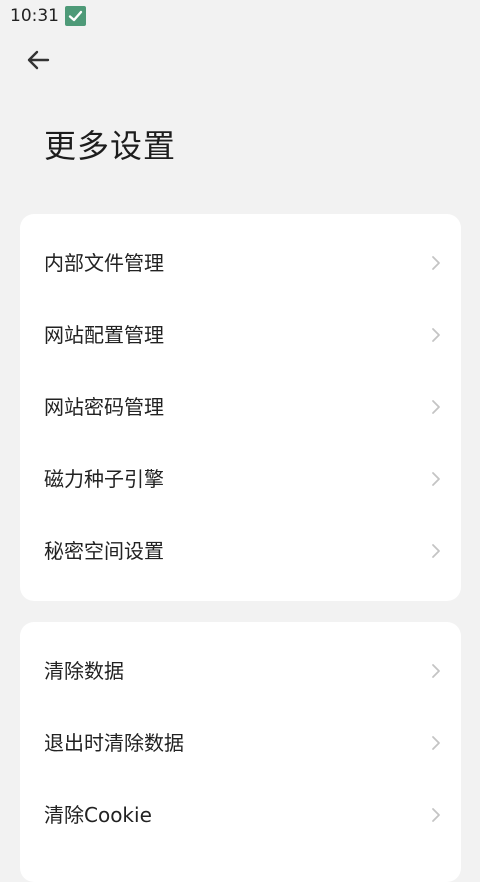 This screenshot has width=480, height=882. I want to click on menu-item-label: 磁力种子引擎, so click(104, 479).